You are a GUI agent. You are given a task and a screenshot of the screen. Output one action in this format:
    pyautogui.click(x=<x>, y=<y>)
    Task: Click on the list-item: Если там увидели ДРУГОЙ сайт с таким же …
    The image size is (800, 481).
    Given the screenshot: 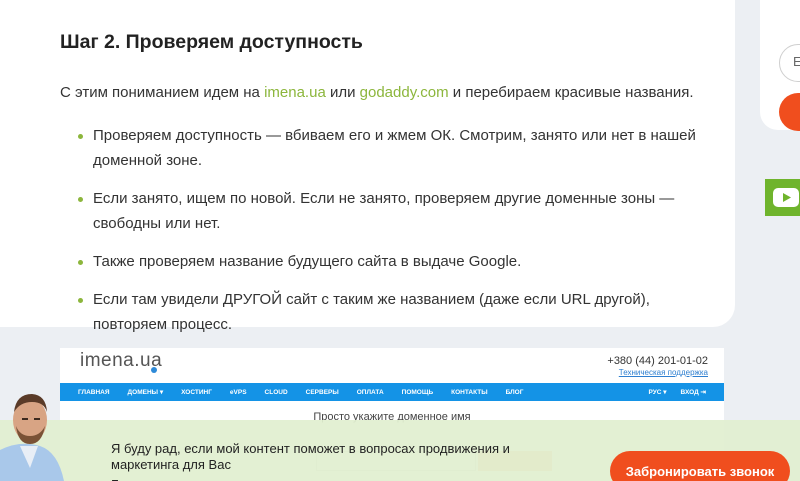 What is the action you would take?
    pyautogui.click(x=398, y=312)
    